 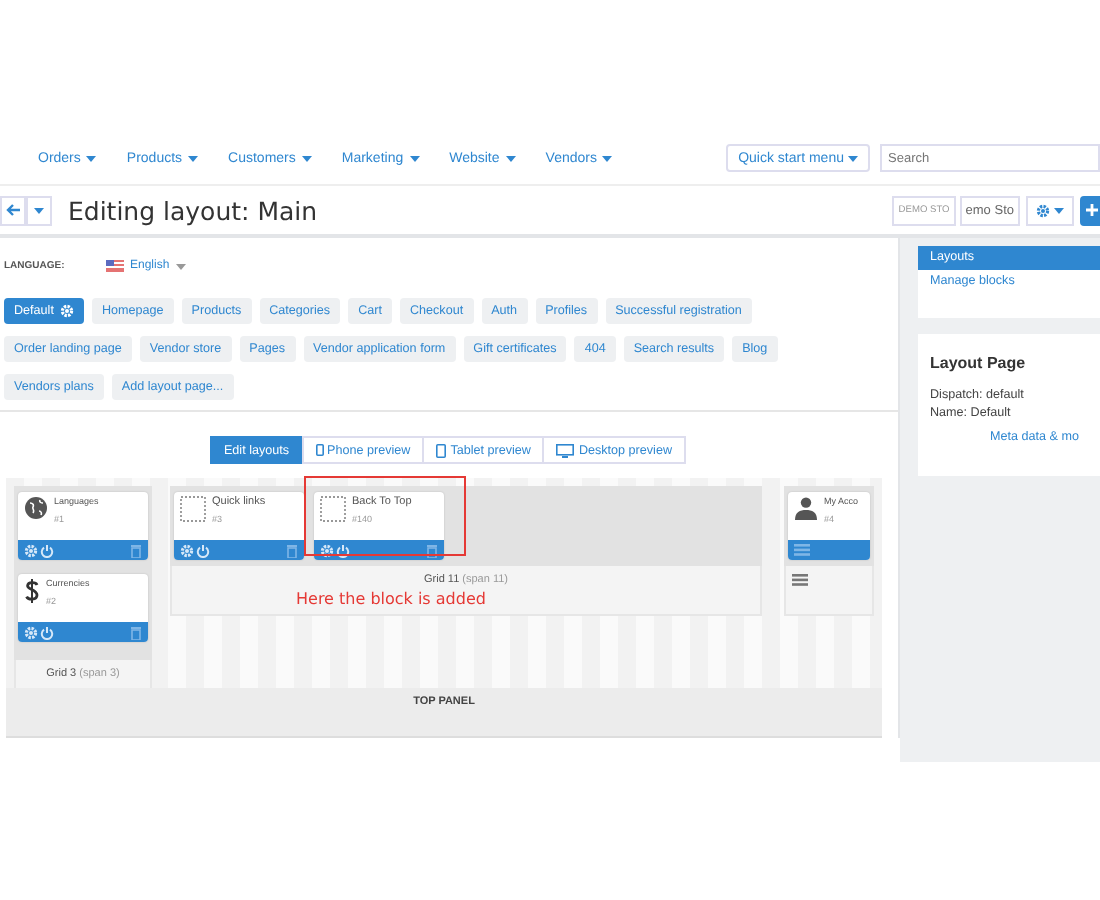 I want to click on back-arrow-icon, so click(x=13, y=210).